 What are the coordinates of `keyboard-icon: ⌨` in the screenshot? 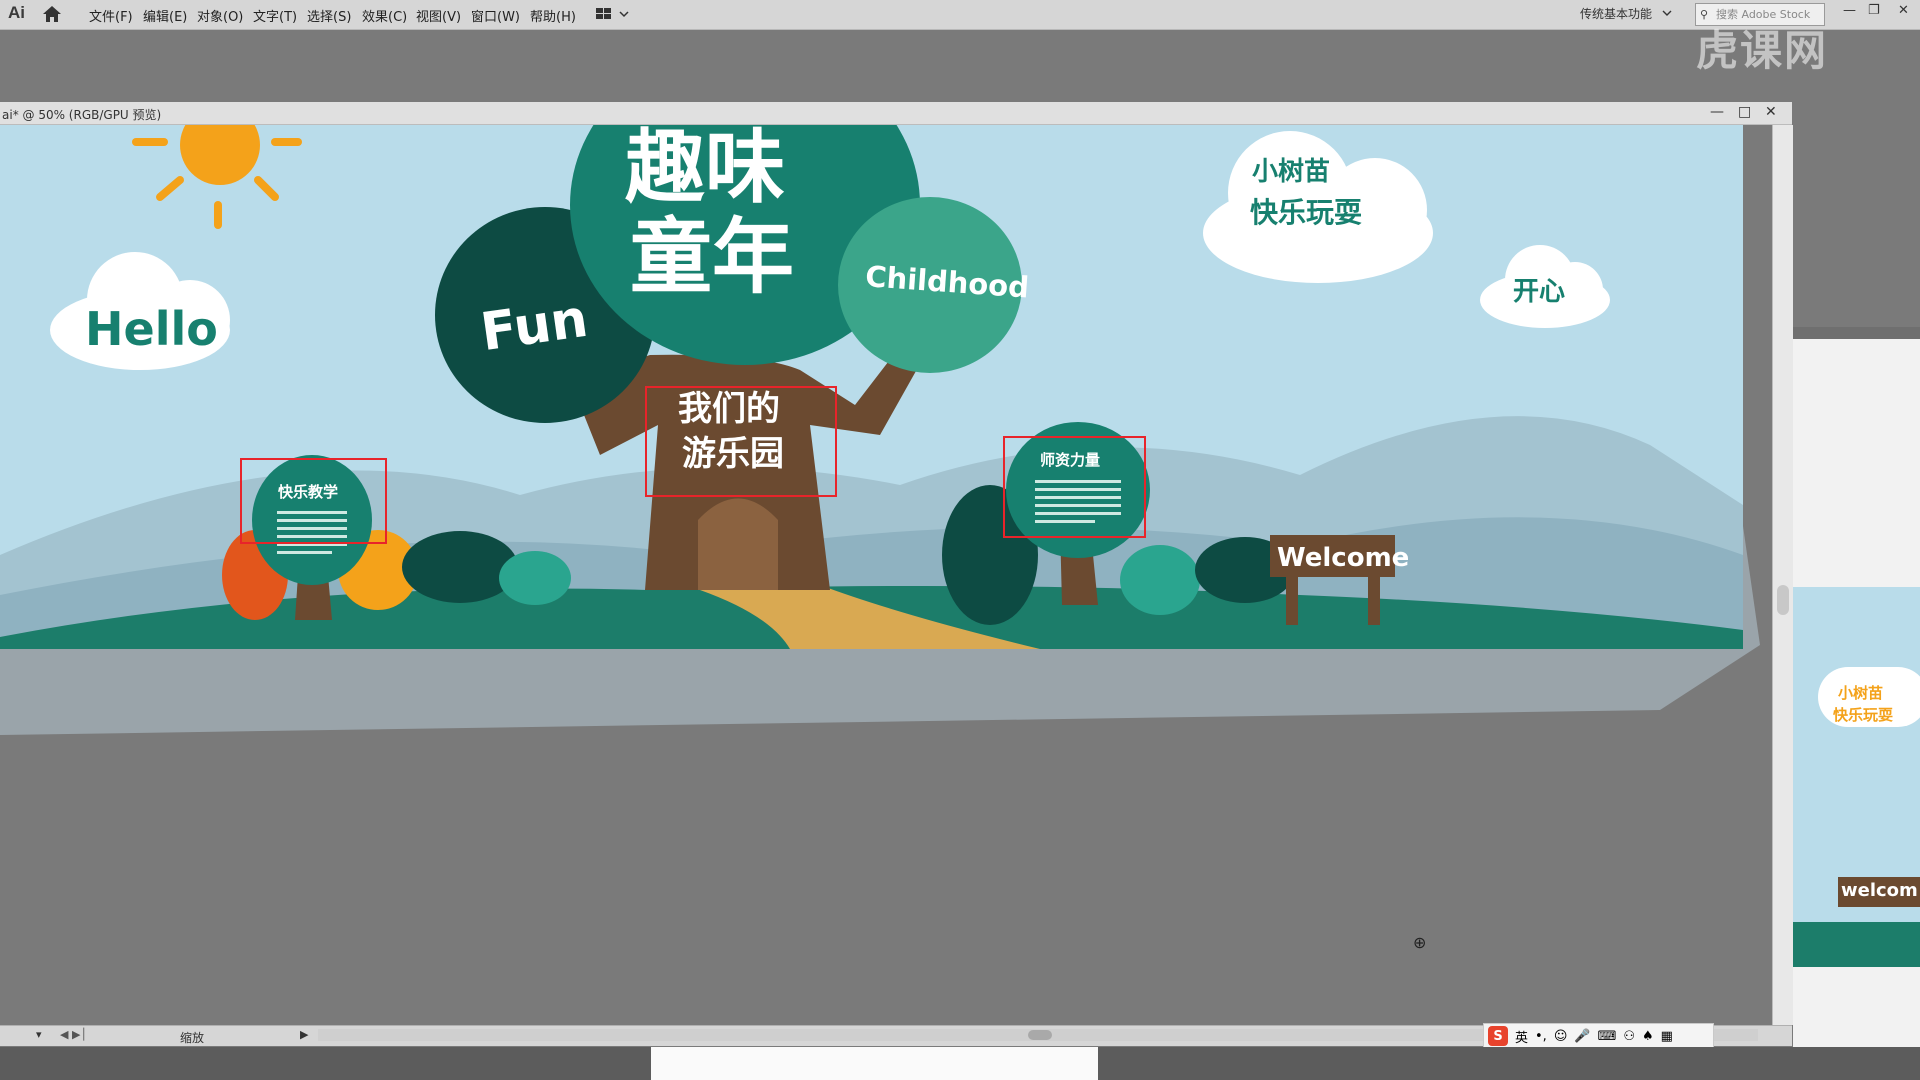 It's located at (1607, 1036).